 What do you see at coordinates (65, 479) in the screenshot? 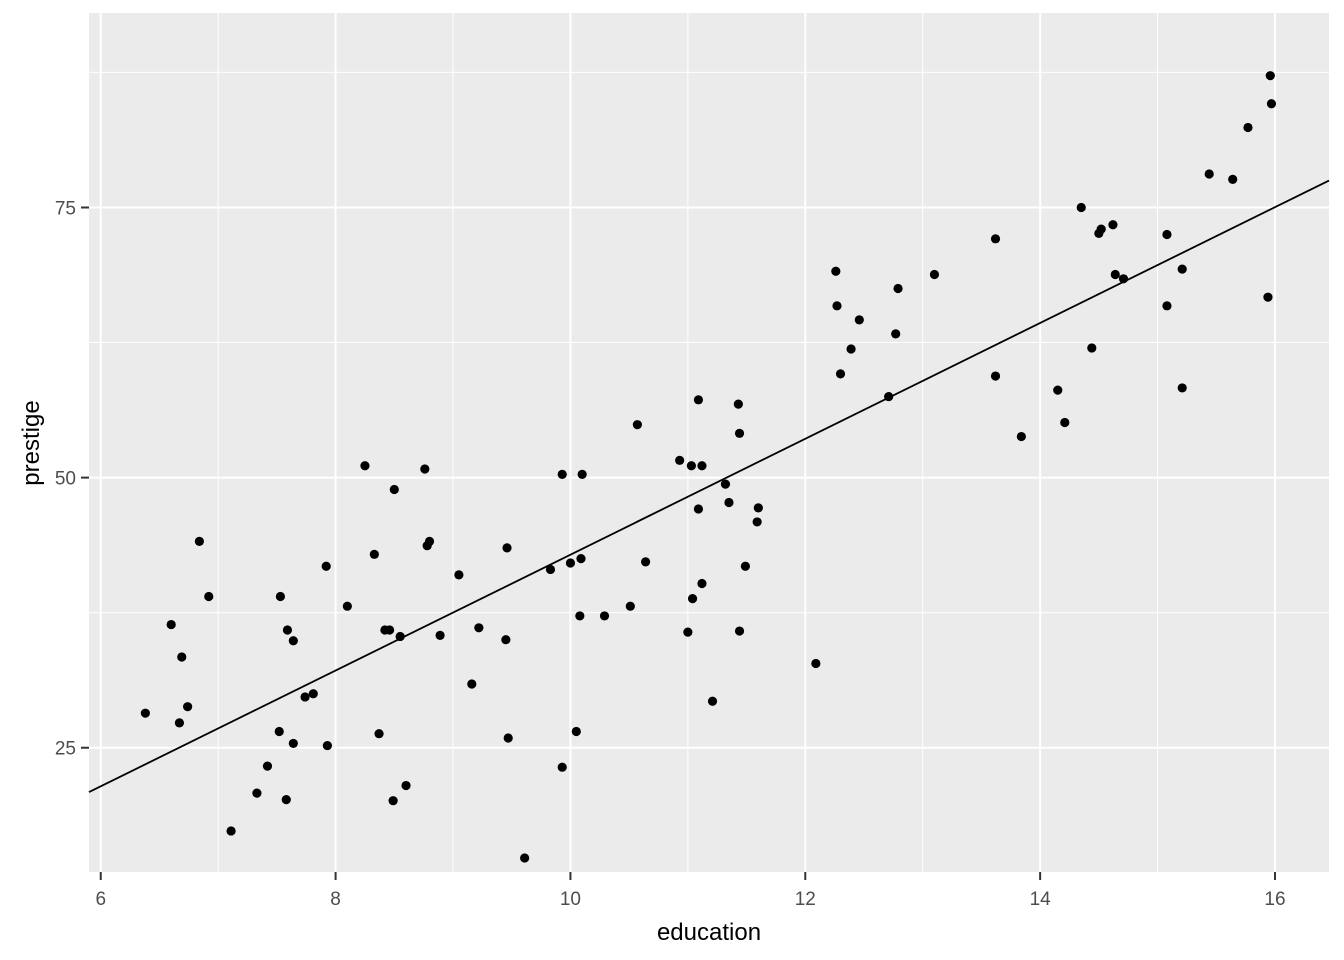
I see `y-tick-label: 50` at bounding box center [65, 479].